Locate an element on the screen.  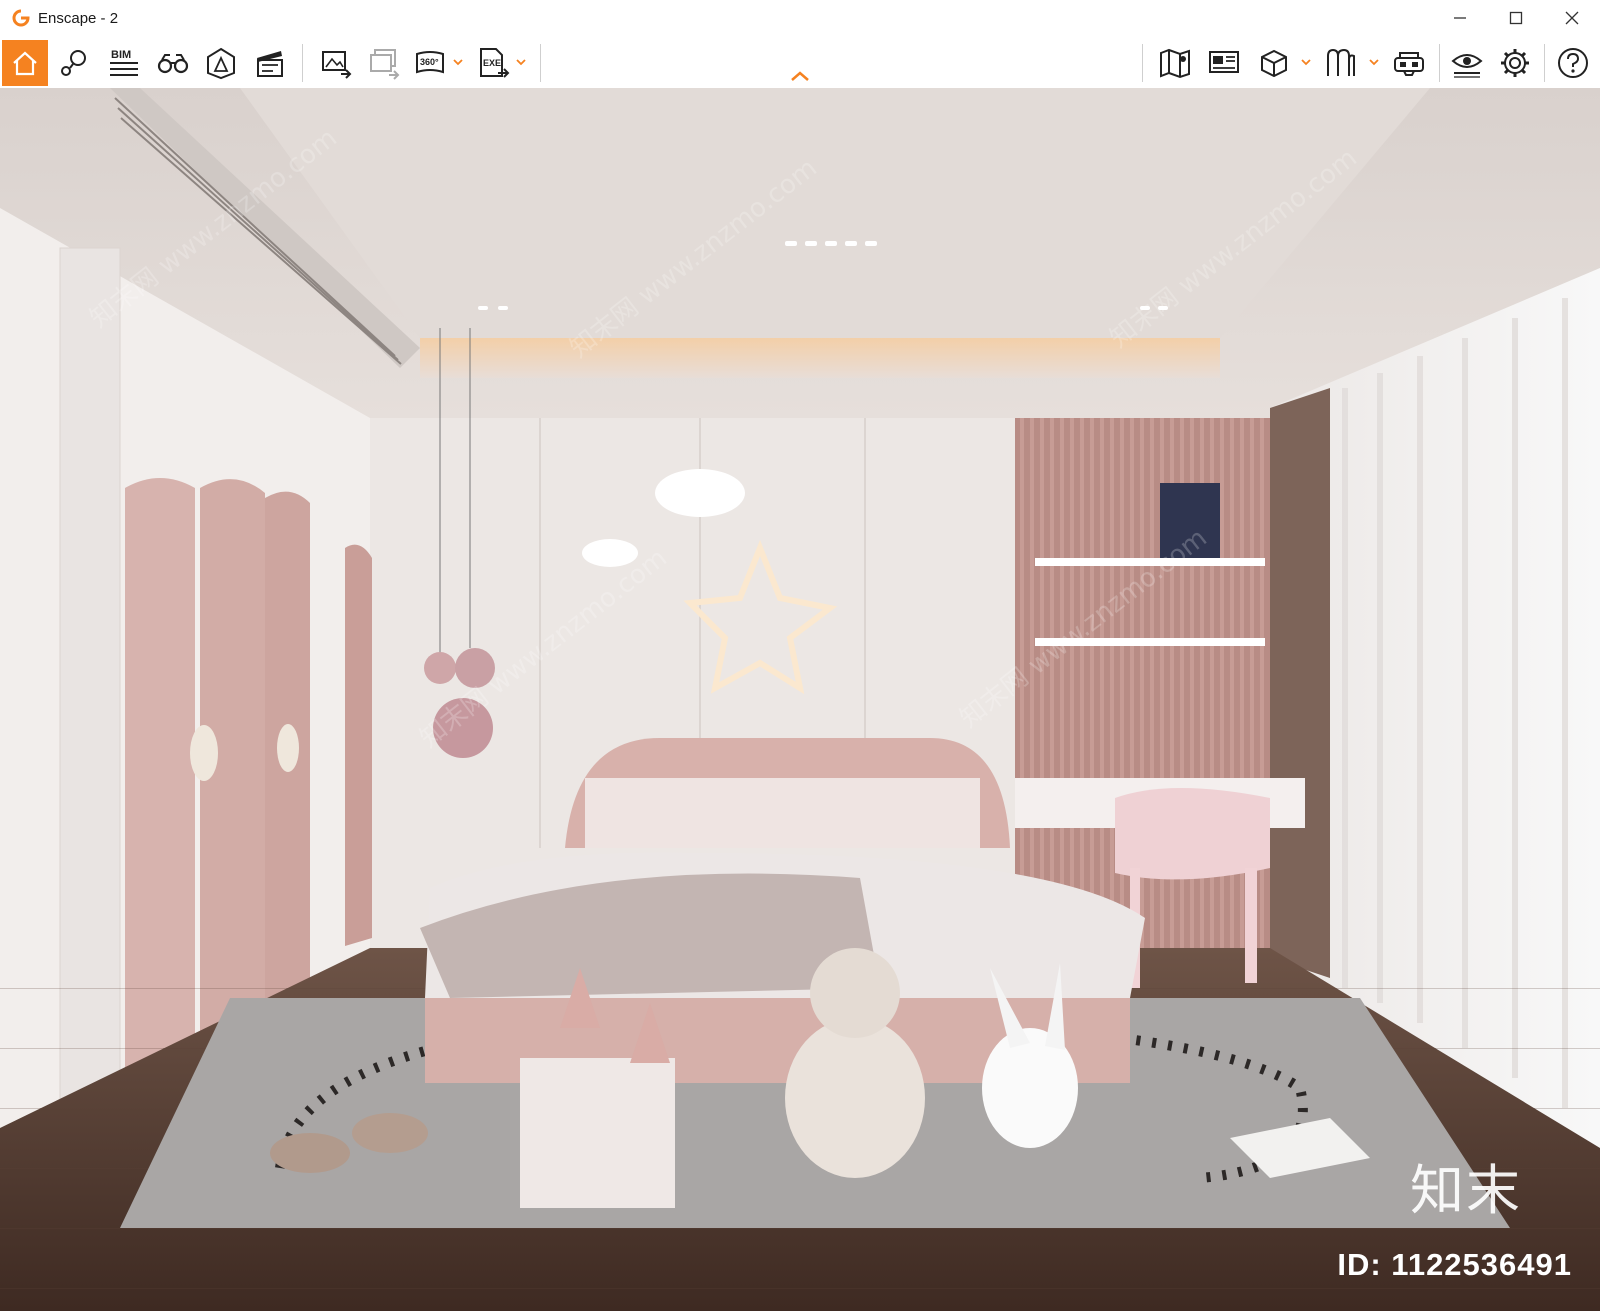
video-editor-button is located at coordinates (270, 63).